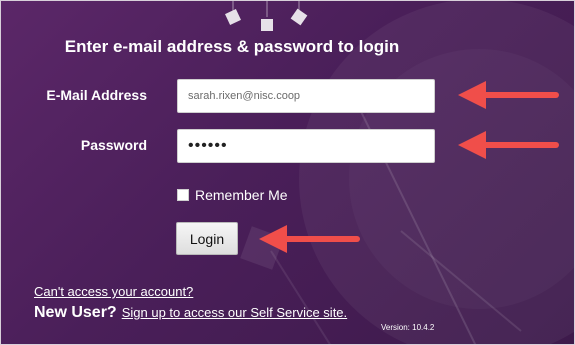  What do you see at coordinates (232, 46) in the screenshot?
I see `login-heading: Enter e-mail address & password to login` at bounding box center [232, 46].